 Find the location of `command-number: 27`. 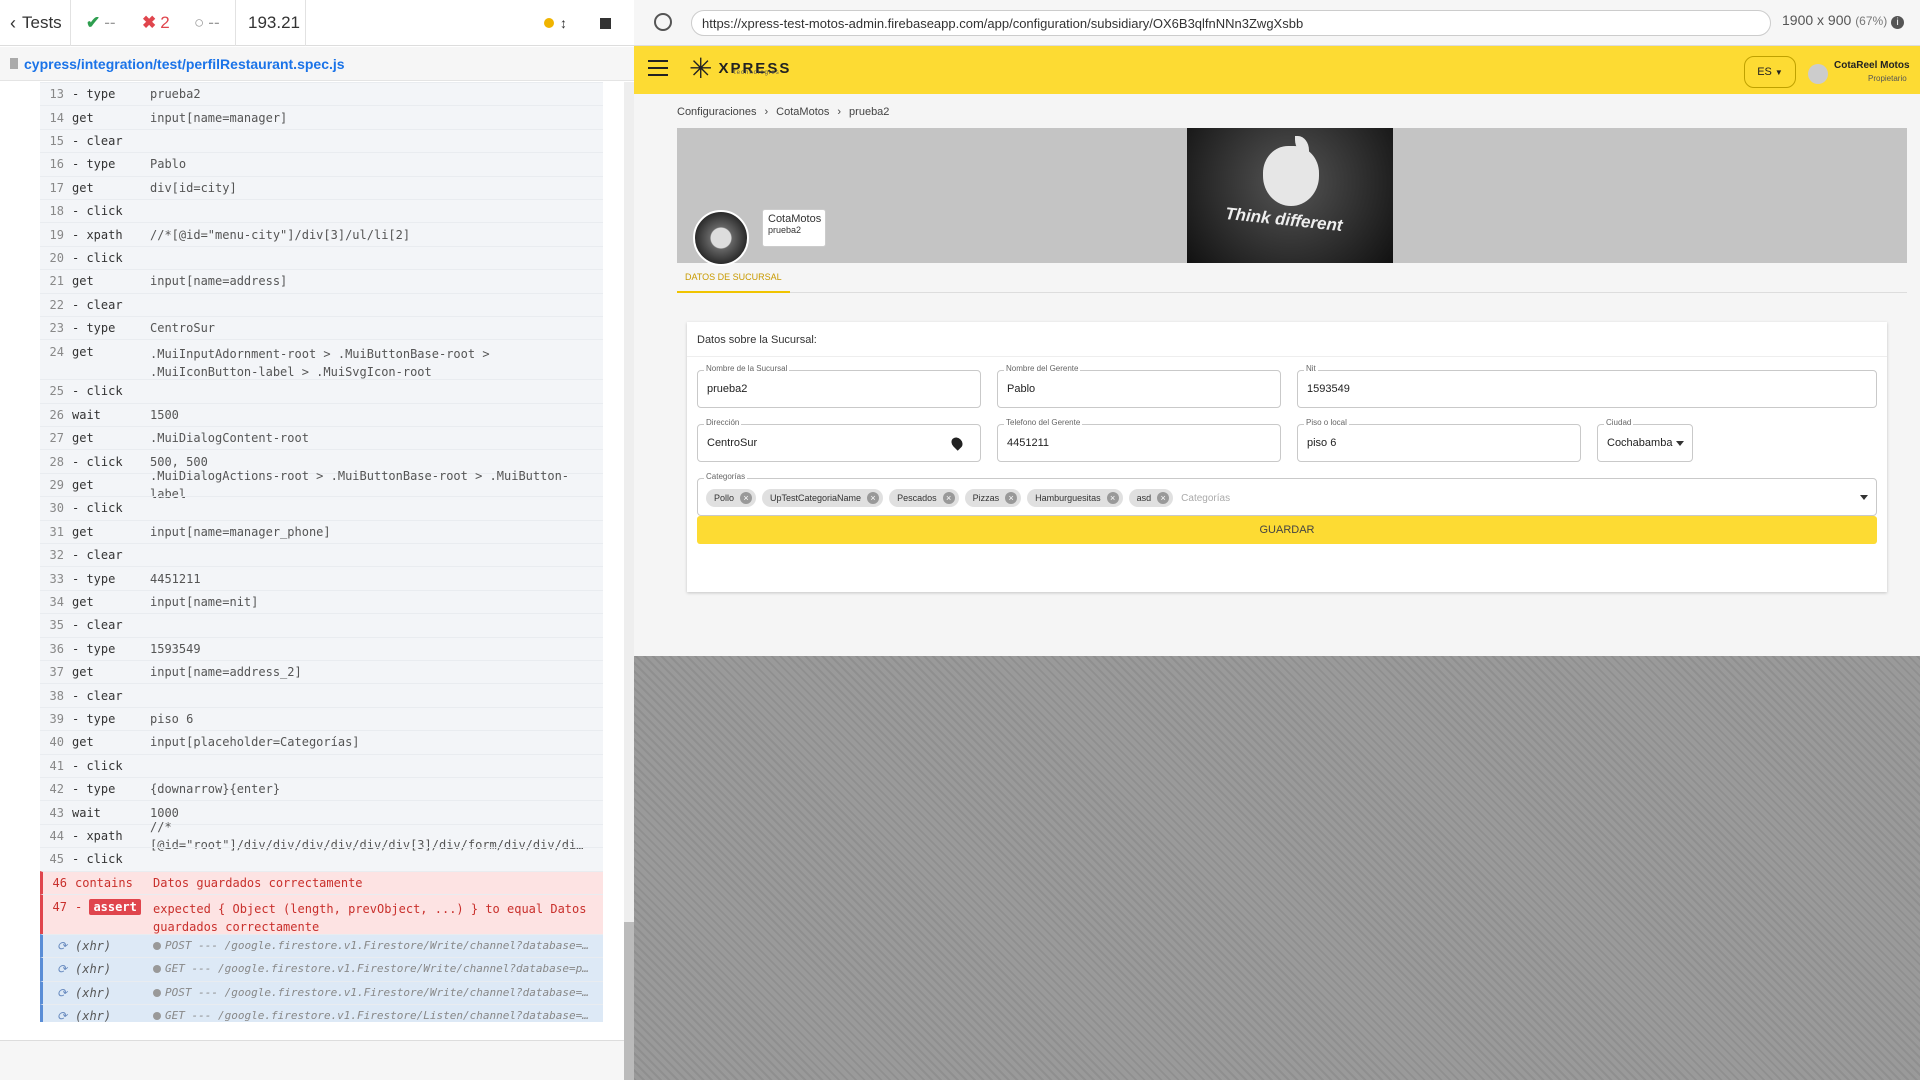

command-number: 27 is located at coordinates (56, 438).